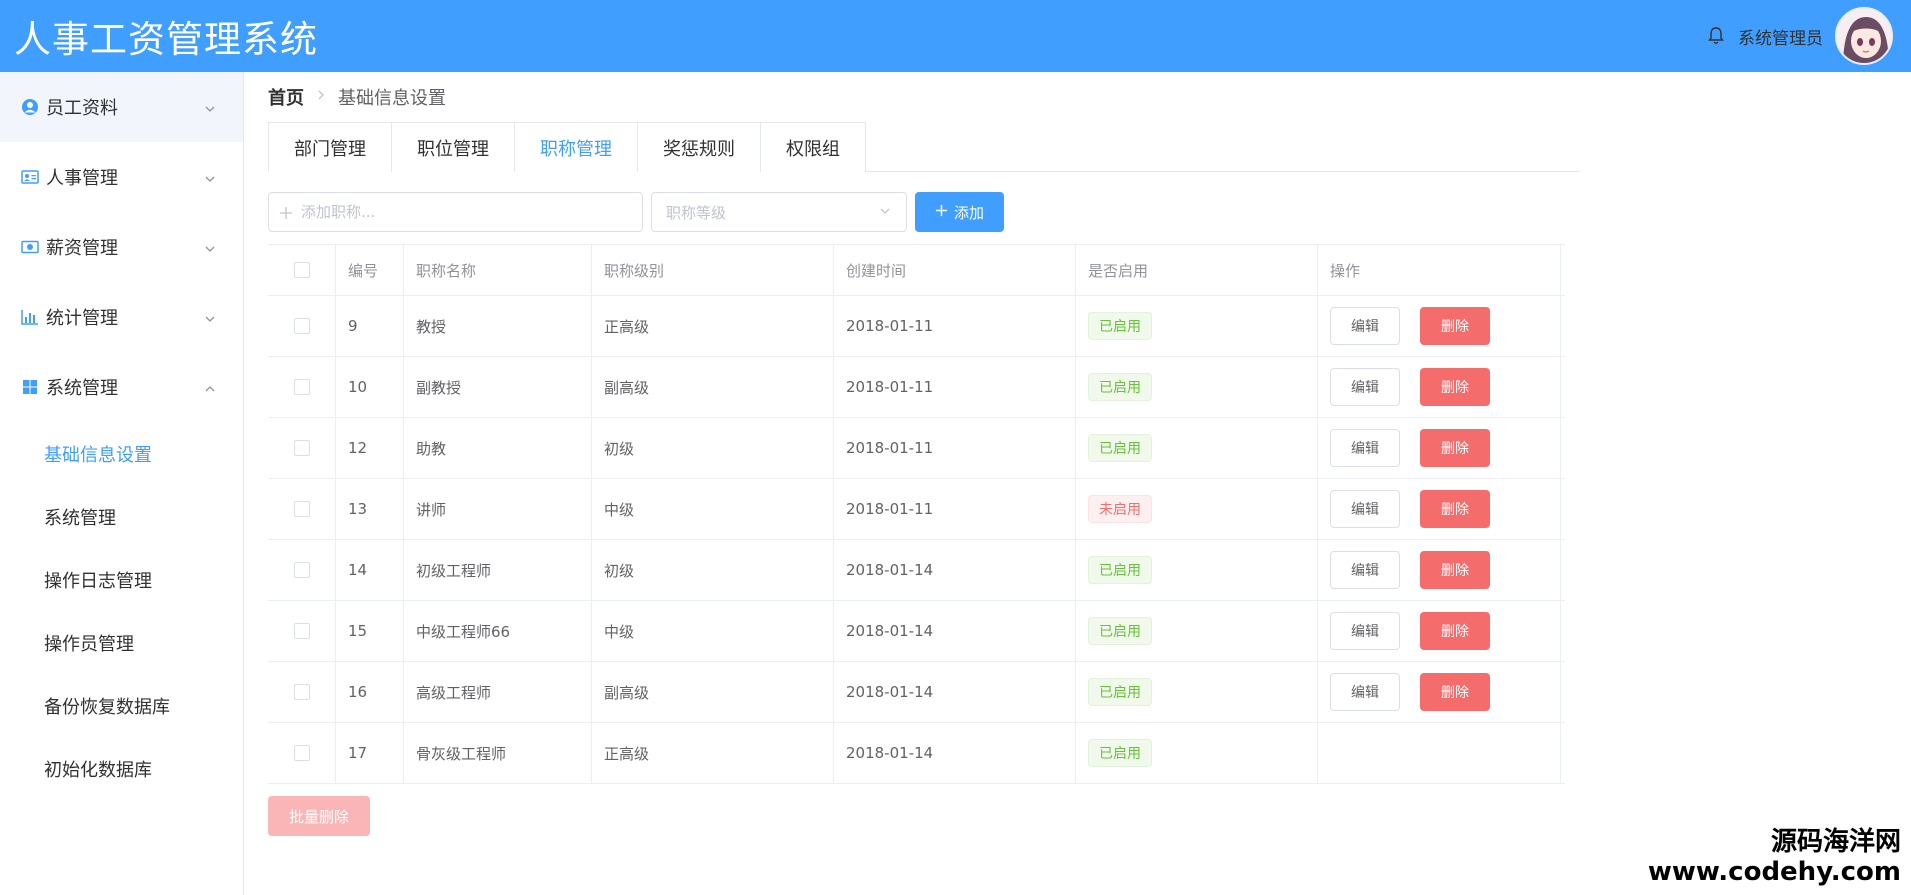  Describe the element at coordinates (1197, 270) in the screenshot. I see `header-enabled: 是否启用` at that location.